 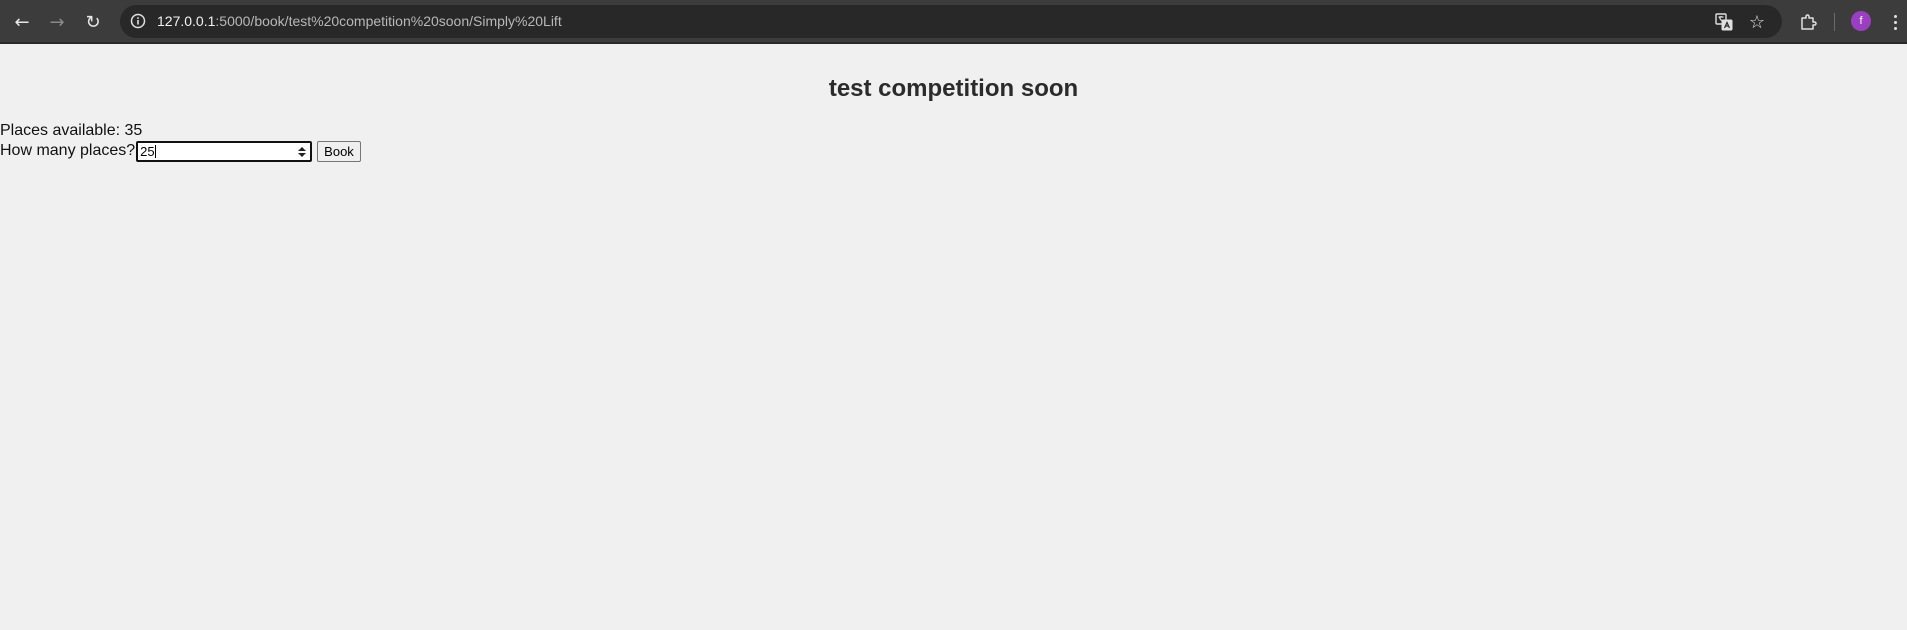 What do you see at coordinates (339, 151) in the screenshot?
I see `book-button: Book` at bounding box center [339, 151].